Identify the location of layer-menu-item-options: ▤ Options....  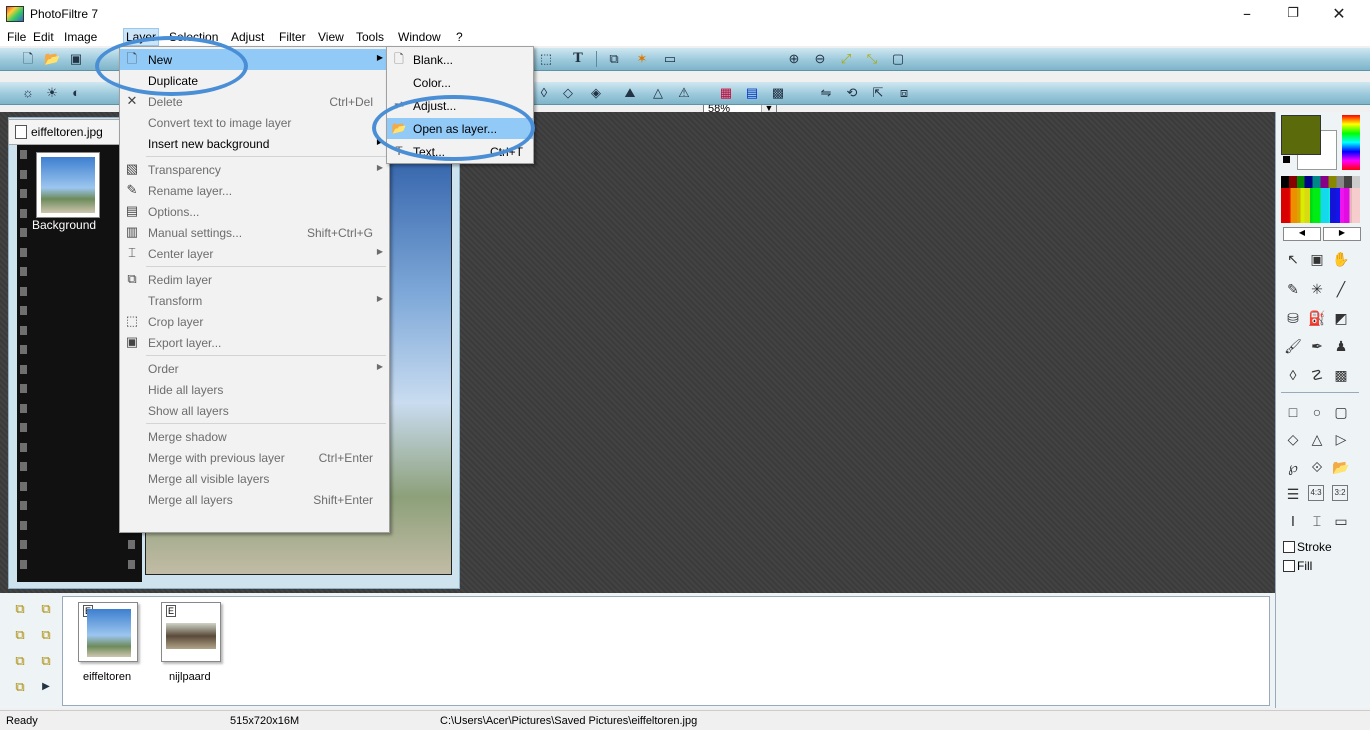
(254, 211).